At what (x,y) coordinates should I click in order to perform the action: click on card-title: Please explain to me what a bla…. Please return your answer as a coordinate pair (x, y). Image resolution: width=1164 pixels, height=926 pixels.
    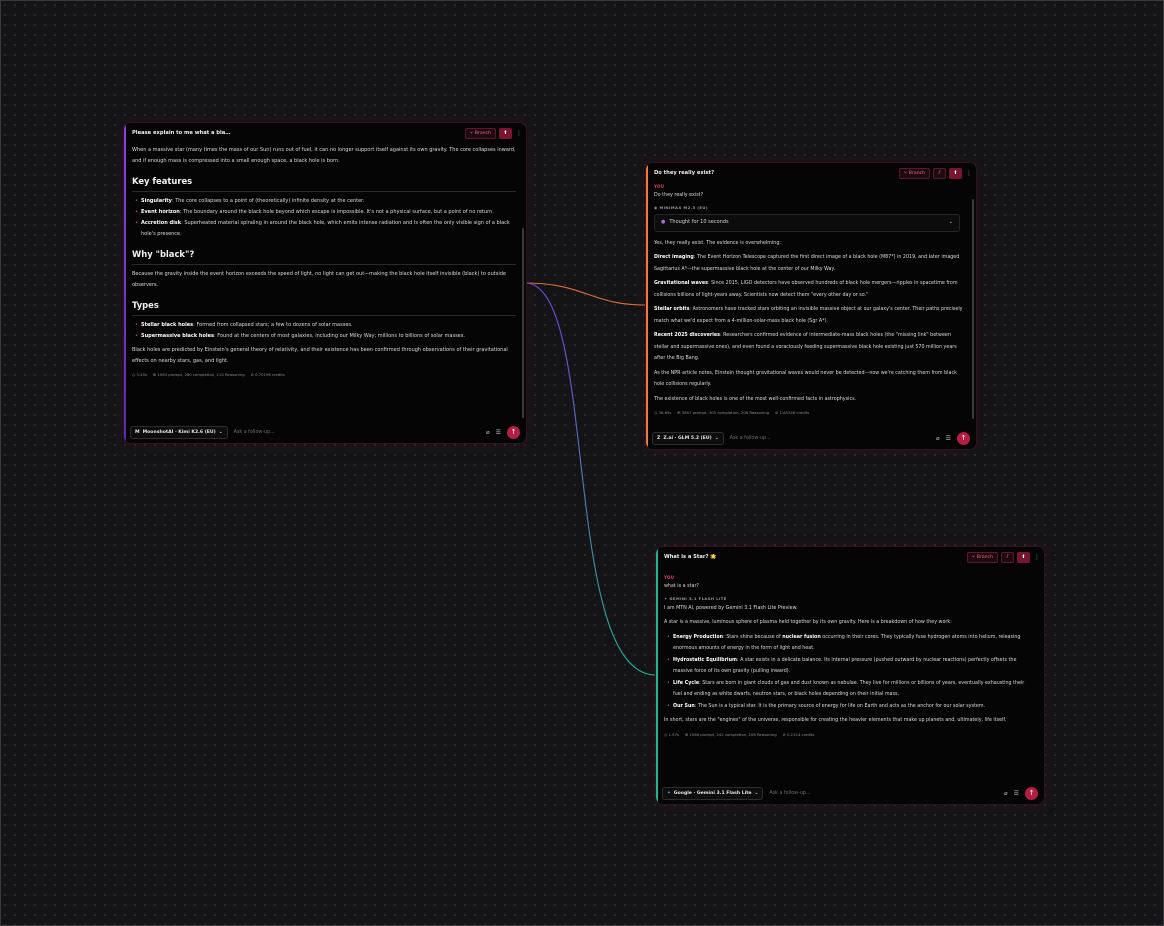
    Looking at the image, I should click on (181, 133).